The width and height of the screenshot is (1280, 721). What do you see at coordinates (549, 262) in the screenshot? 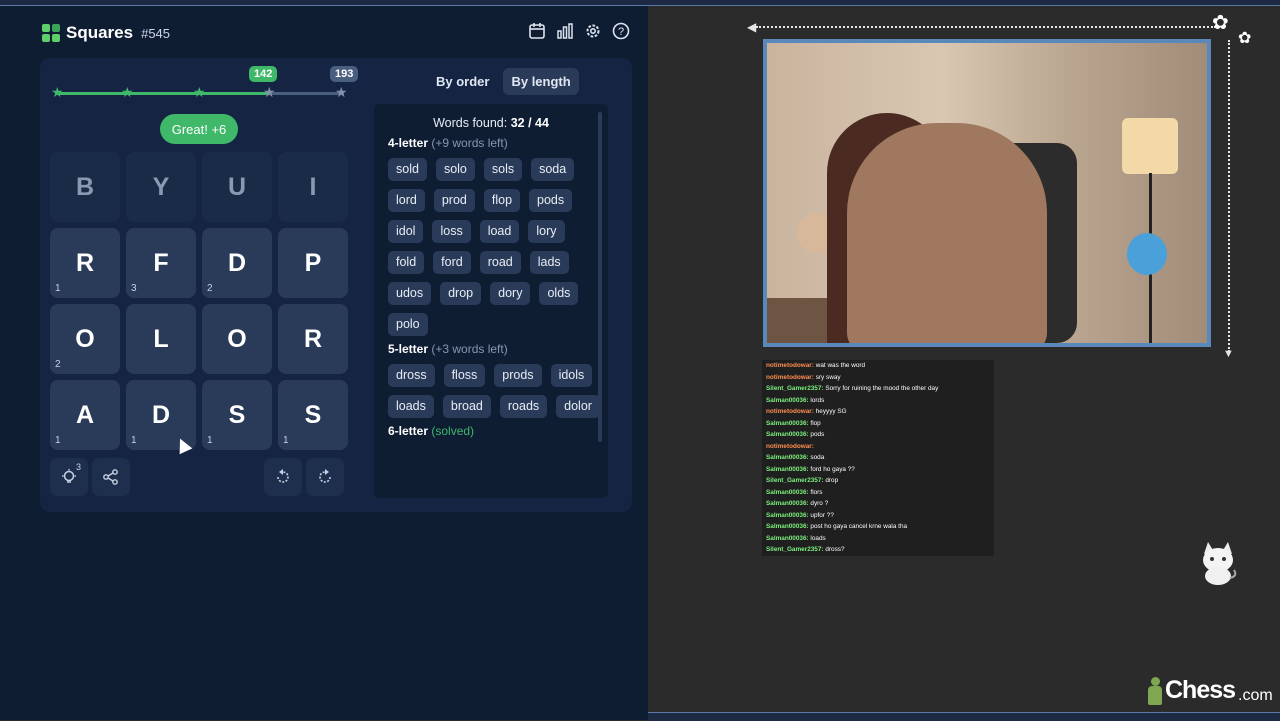
I see `word-chip: lads` at bounding box center [549, 262].